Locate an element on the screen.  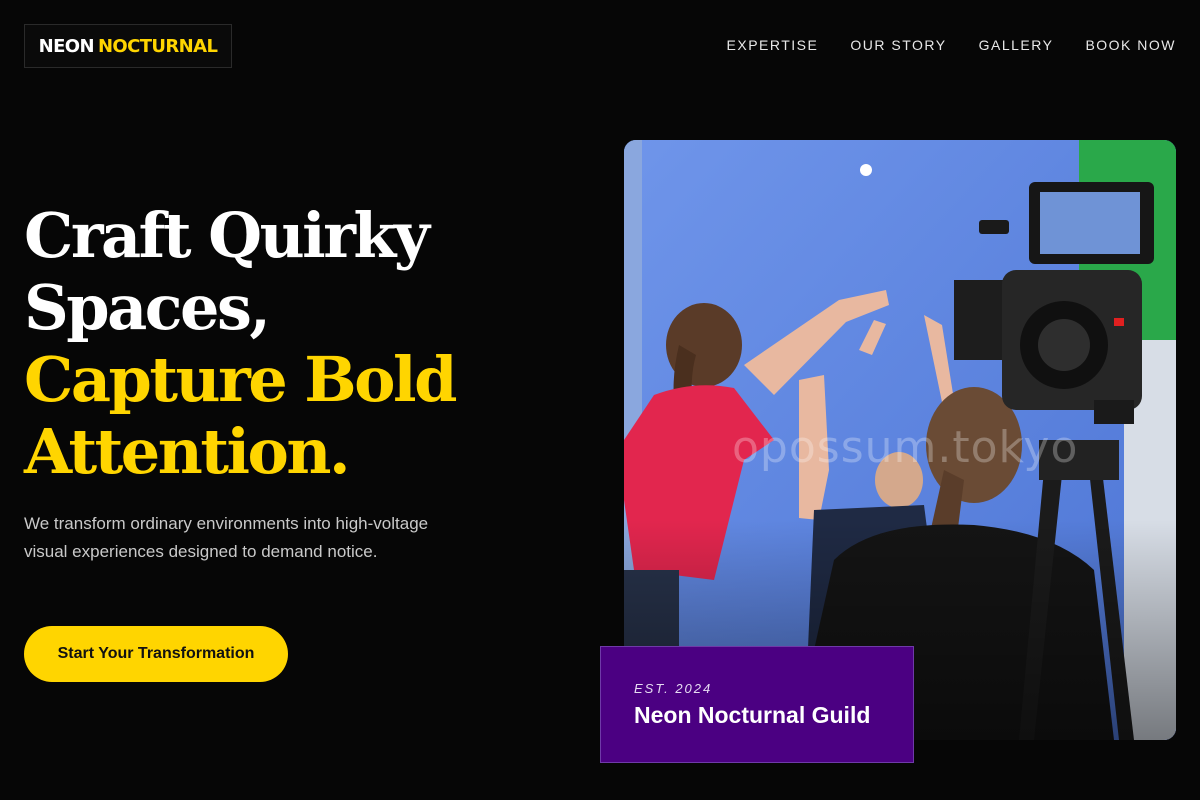
nav-item-expertise: EXPERTISE is located at coordinates (773, 45).